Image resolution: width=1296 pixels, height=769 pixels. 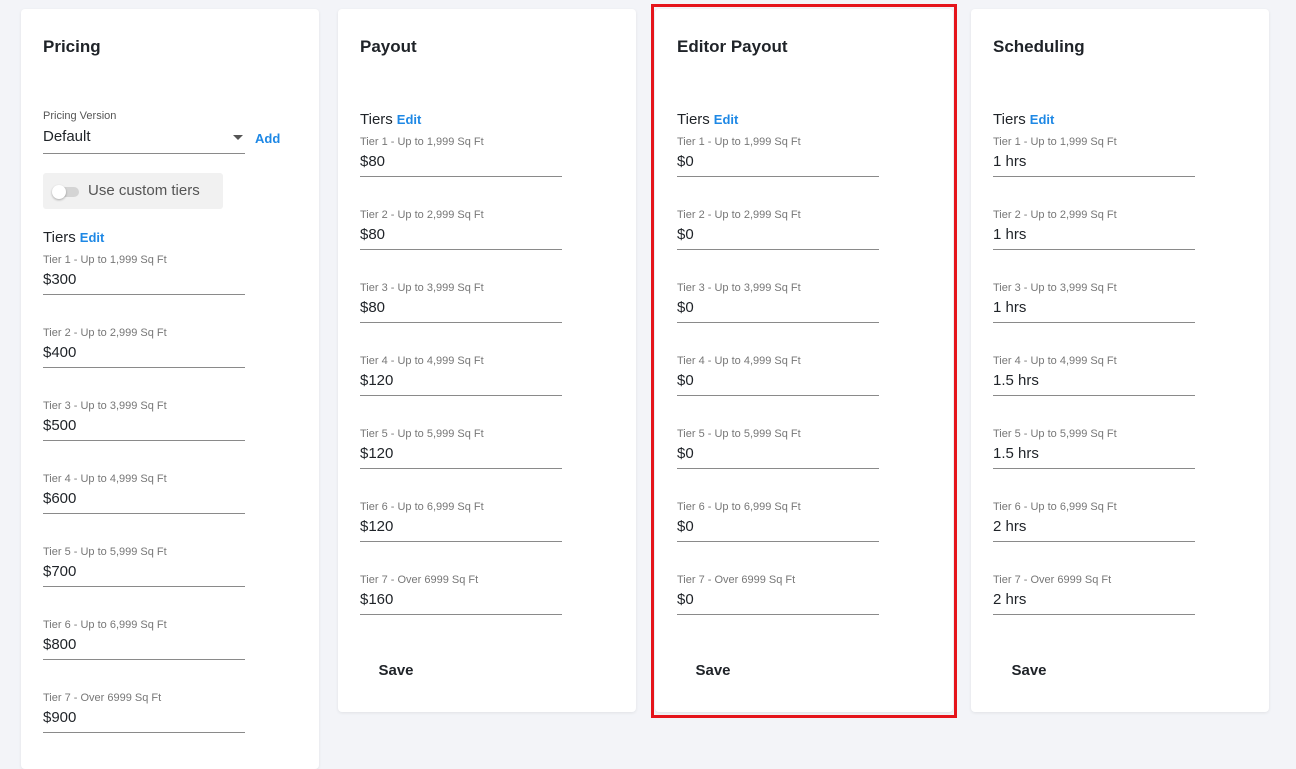 What do you see at coordinates (238, 137) in the screenshot?
I see `caret-down-icon` at bounding box center [238, 137].